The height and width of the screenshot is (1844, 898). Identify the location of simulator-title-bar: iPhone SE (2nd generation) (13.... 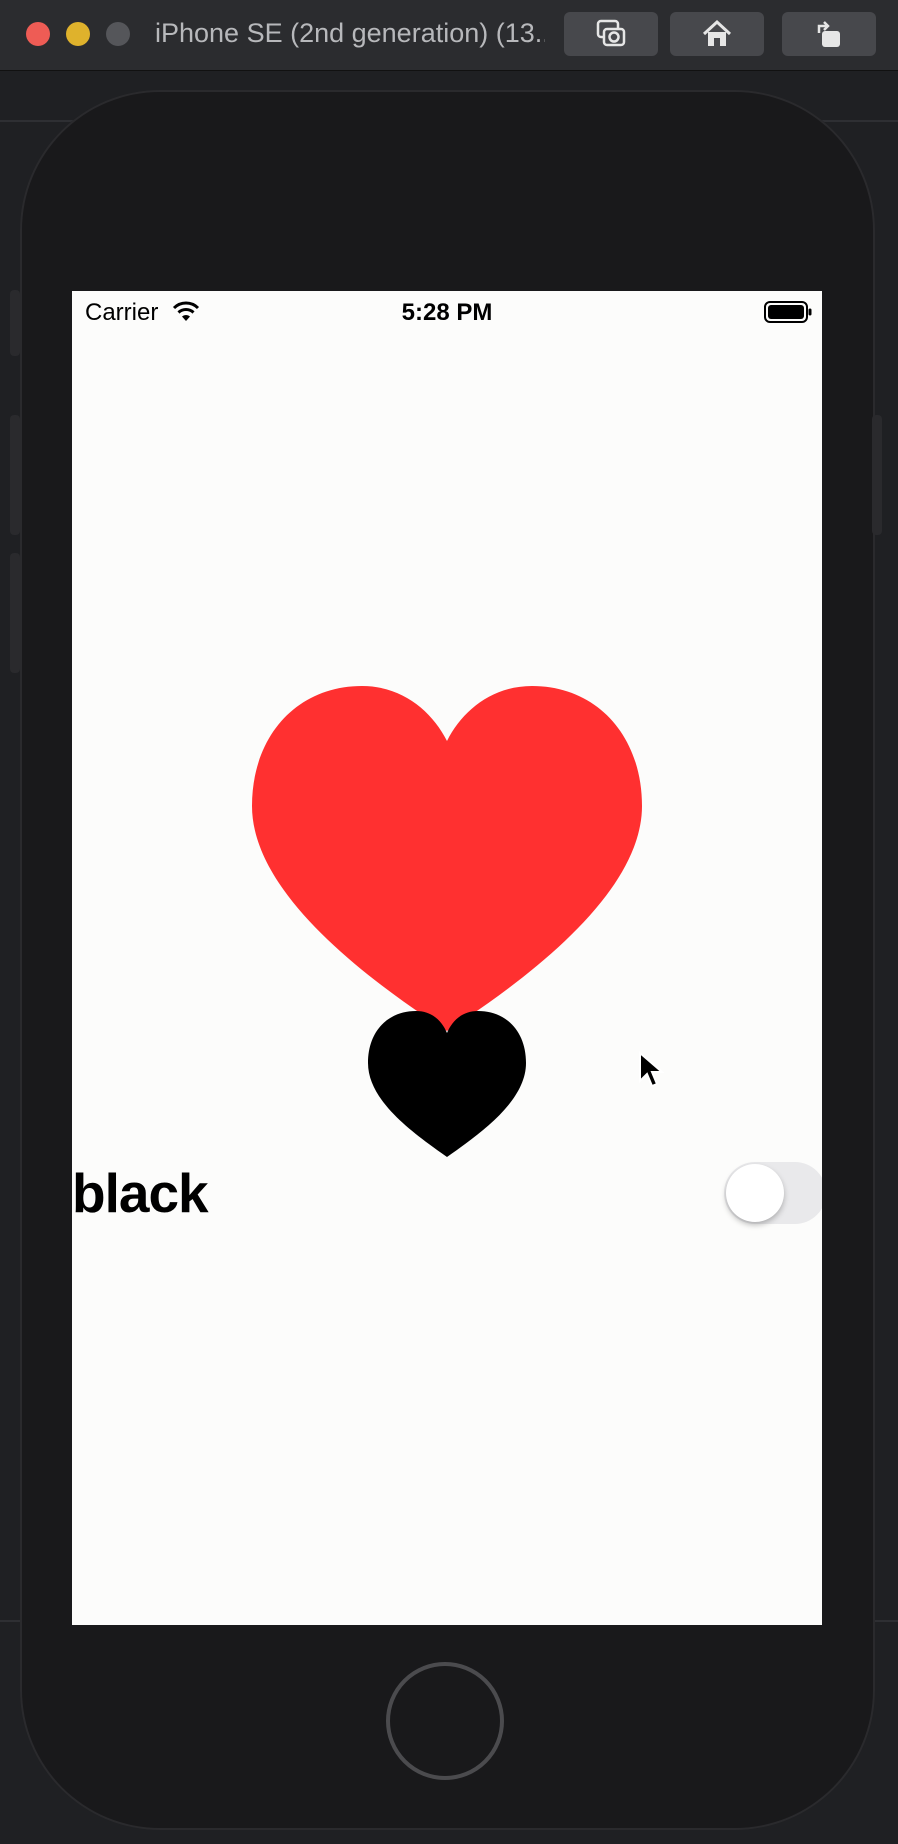
(449, 35).